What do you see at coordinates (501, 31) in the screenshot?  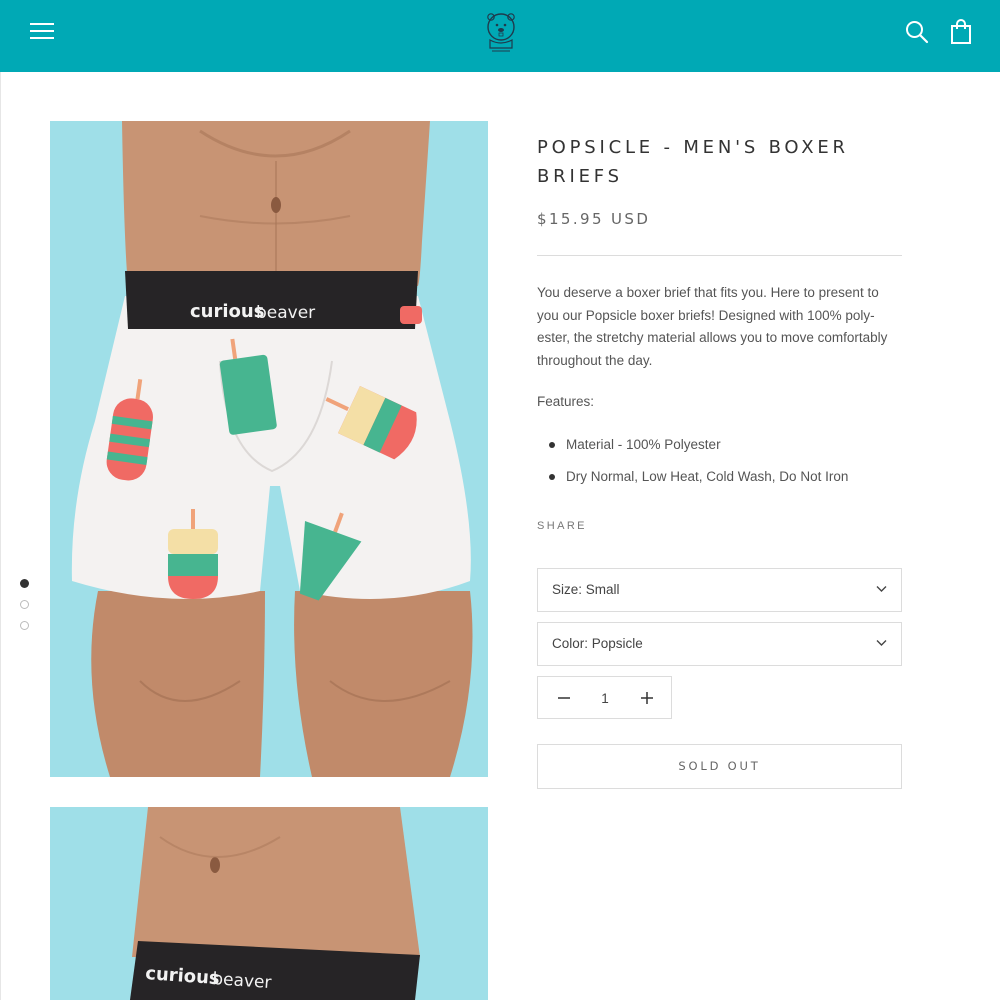 I see `beaver-logo` at bounding box center [501, 31].